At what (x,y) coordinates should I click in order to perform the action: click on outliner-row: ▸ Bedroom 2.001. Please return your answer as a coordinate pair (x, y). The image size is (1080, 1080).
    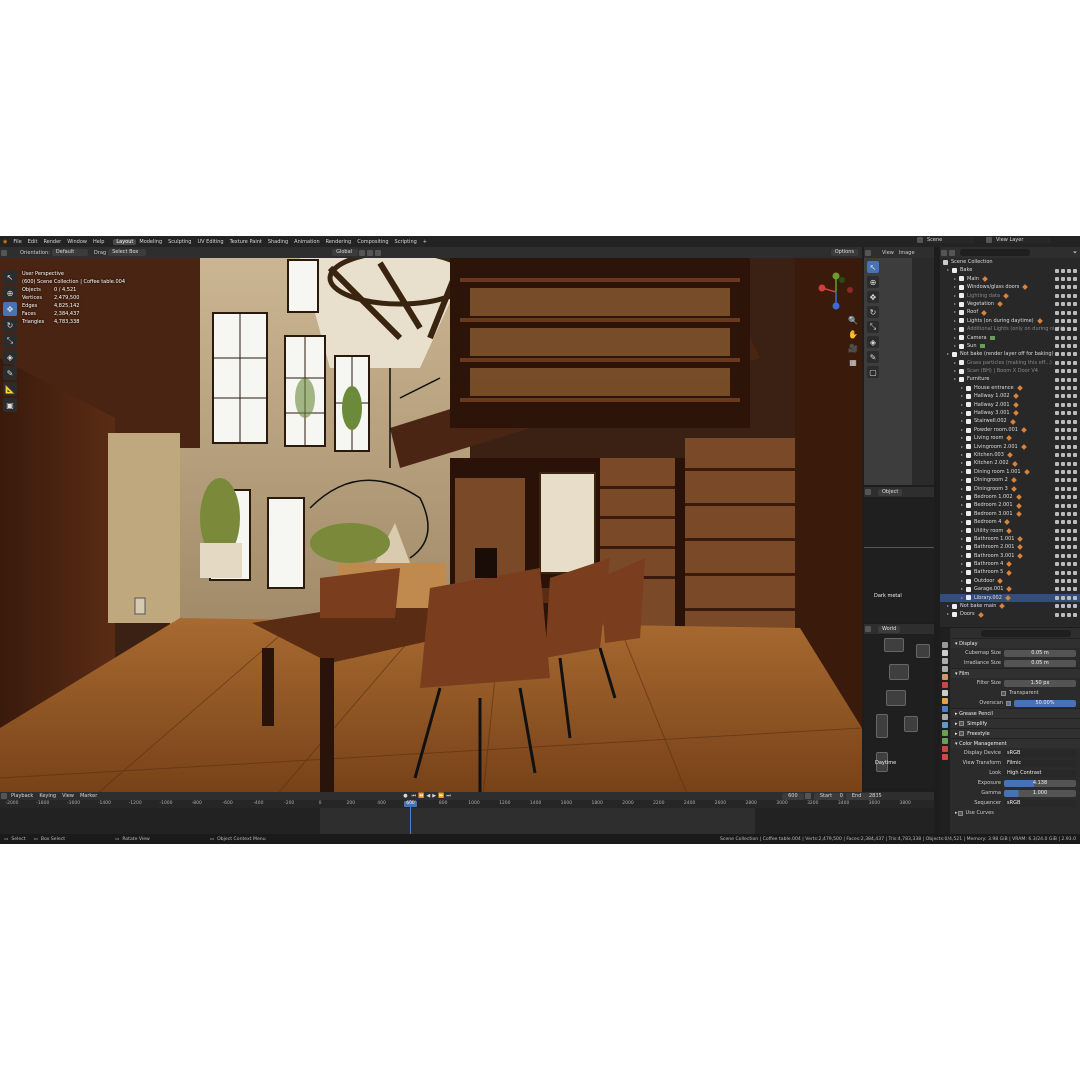
    Looking at the image, I should click on (1010, 505).